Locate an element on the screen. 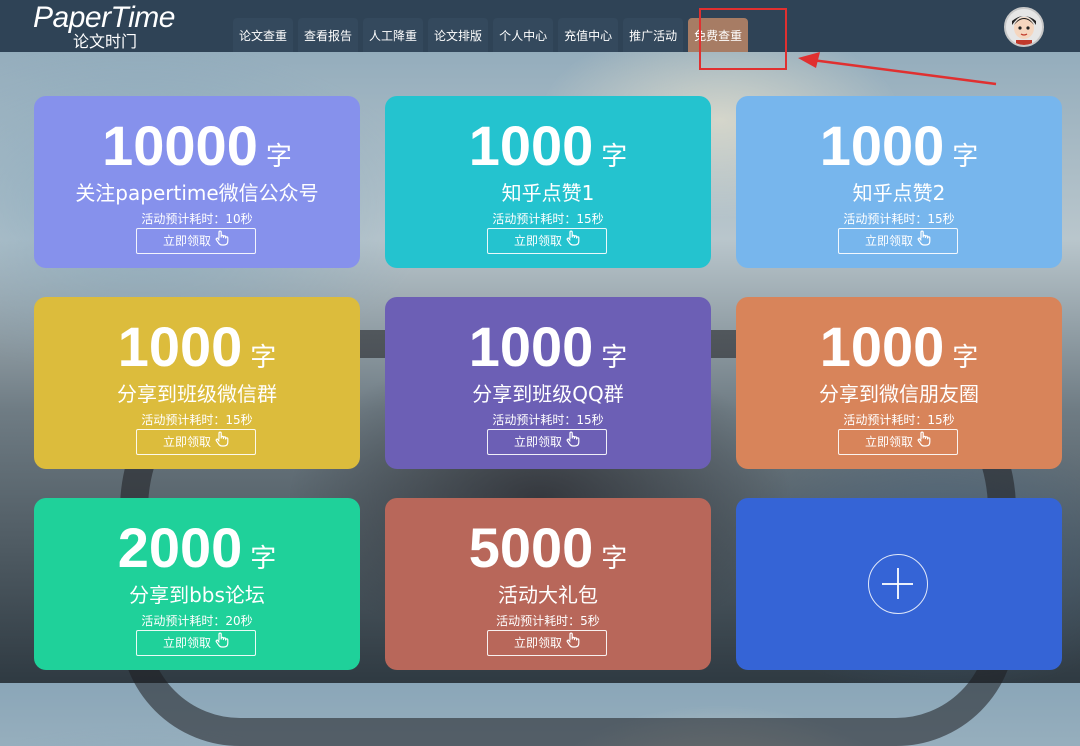 This screenshot has width=1080, height=746. activity-card: 5000 字活动大礼包 活动预计耗时：5秒 立即领取 is located at coordinates (548, 584).